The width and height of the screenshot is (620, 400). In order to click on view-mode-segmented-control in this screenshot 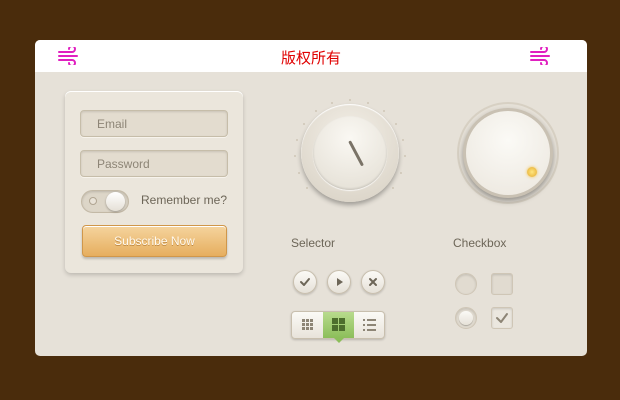, I will do `click(338, 327)`.